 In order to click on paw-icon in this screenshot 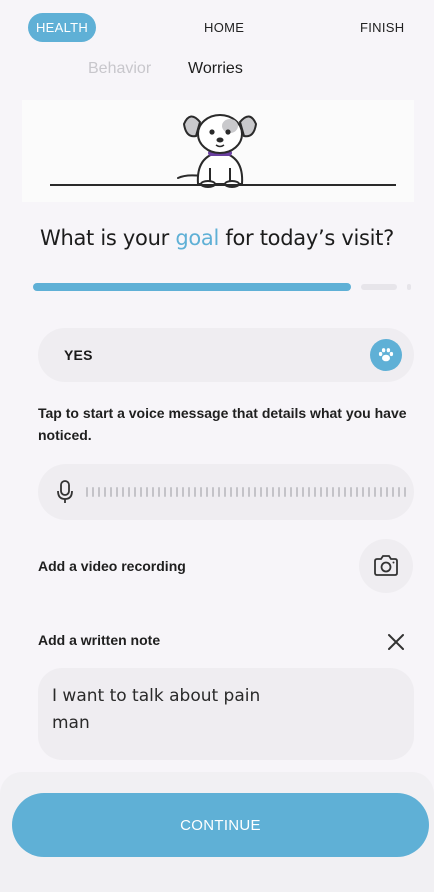, I will do `click(386, 355)`.